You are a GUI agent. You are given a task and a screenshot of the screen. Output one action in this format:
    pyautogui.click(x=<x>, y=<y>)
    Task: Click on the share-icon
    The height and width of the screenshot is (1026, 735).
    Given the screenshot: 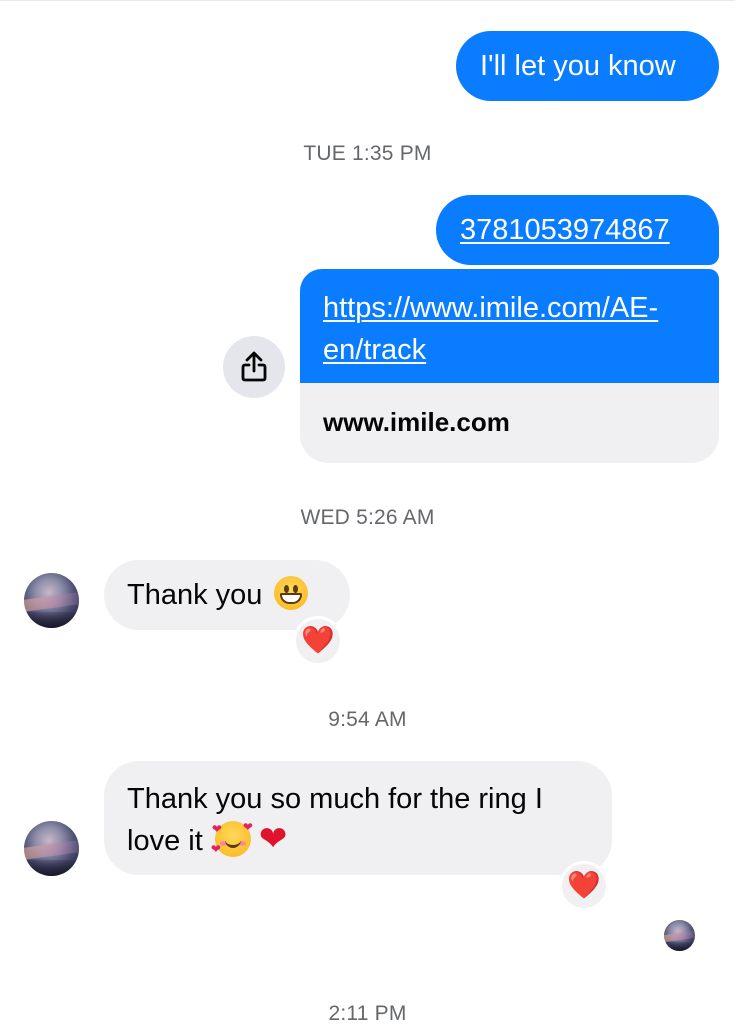 What is the action you would take?
    pyautogui.click(x=254, y=366)
    